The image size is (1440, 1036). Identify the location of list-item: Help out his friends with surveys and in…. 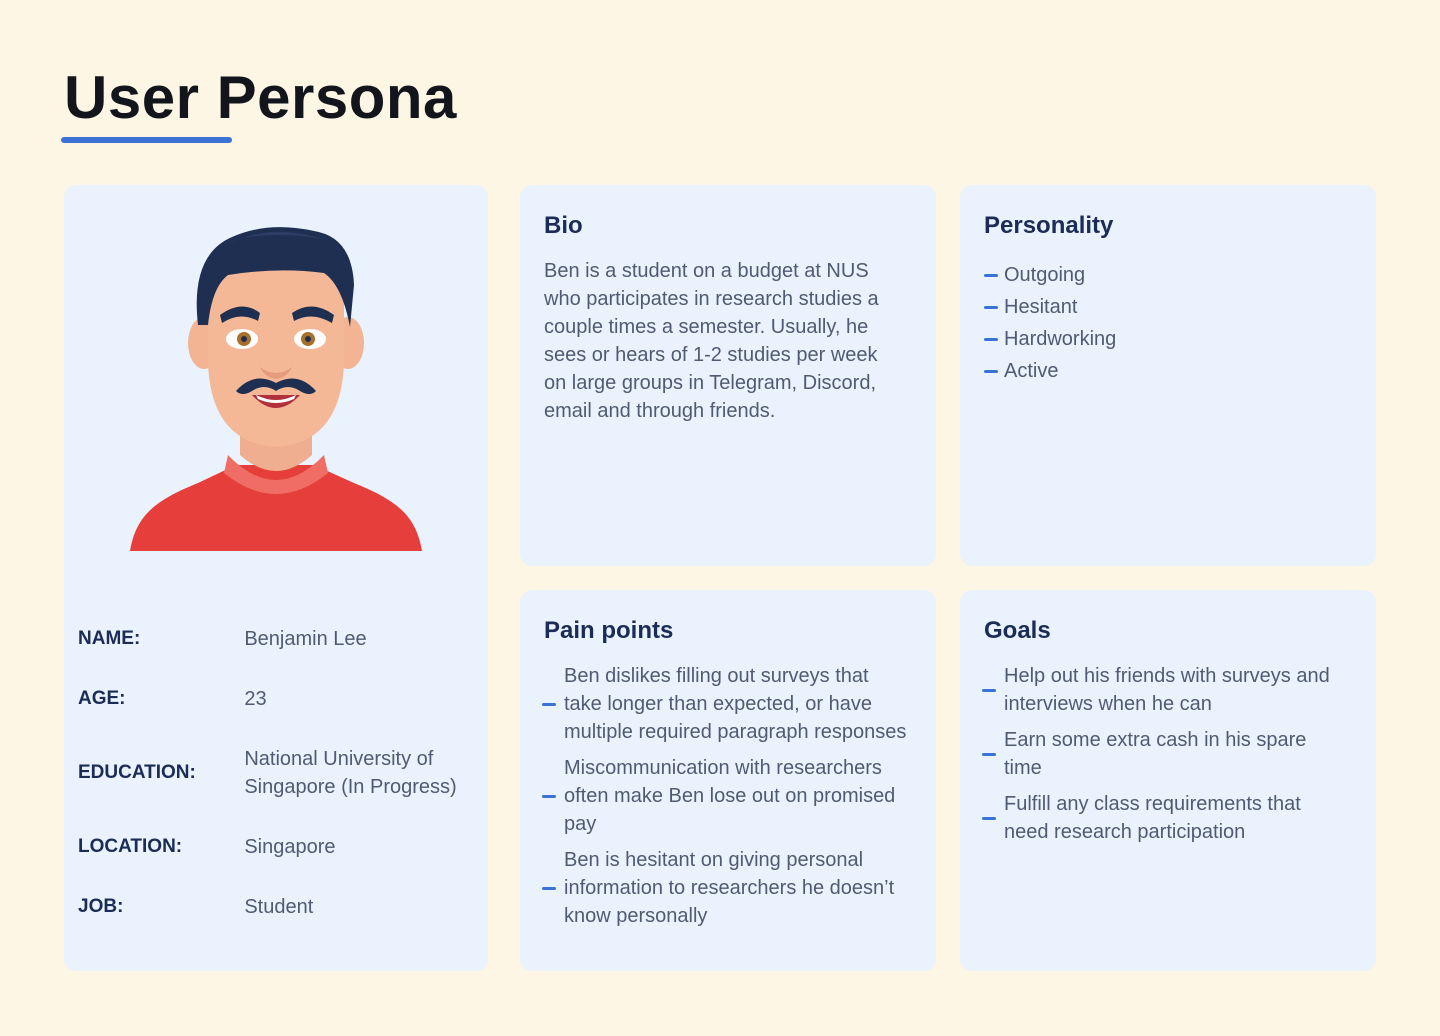
(1165, 690).